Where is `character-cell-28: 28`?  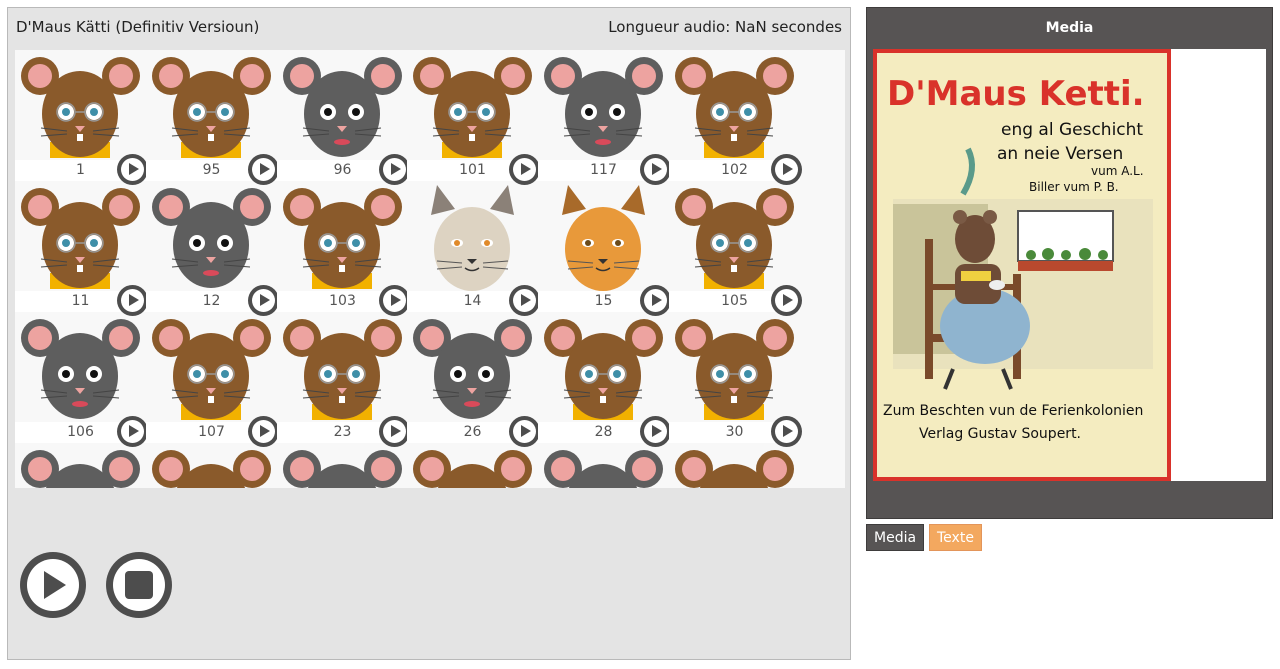
character-cell-28: 28 is located at coordinates (604, 379).